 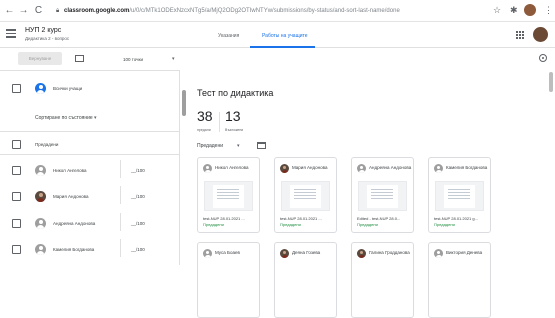 I want to click on submission-card: Деяна Гозева, so click(x=305, y=280).